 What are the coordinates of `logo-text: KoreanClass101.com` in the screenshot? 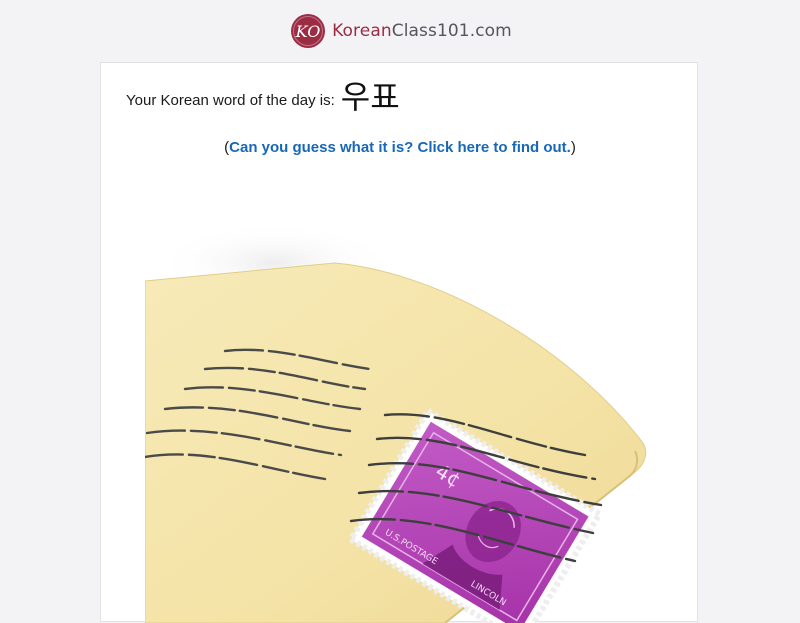 It's located at (422, 31).